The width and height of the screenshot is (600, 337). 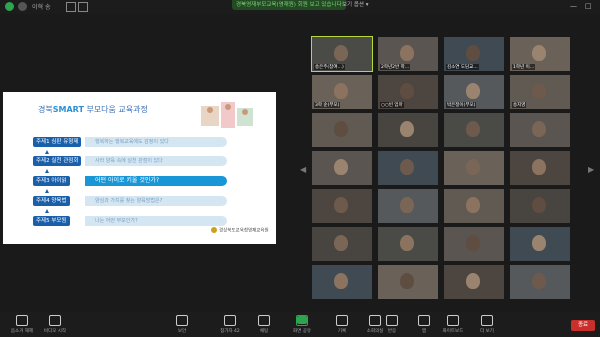 I want to click on gallery-prev-icon: ◀, so click(x=303, y=169).